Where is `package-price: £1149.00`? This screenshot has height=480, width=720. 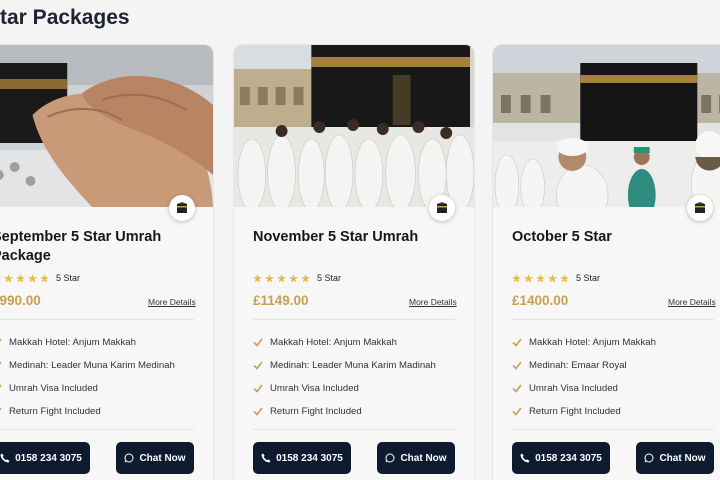 package-price: £1149.00 is located at coordinates (281, 300).